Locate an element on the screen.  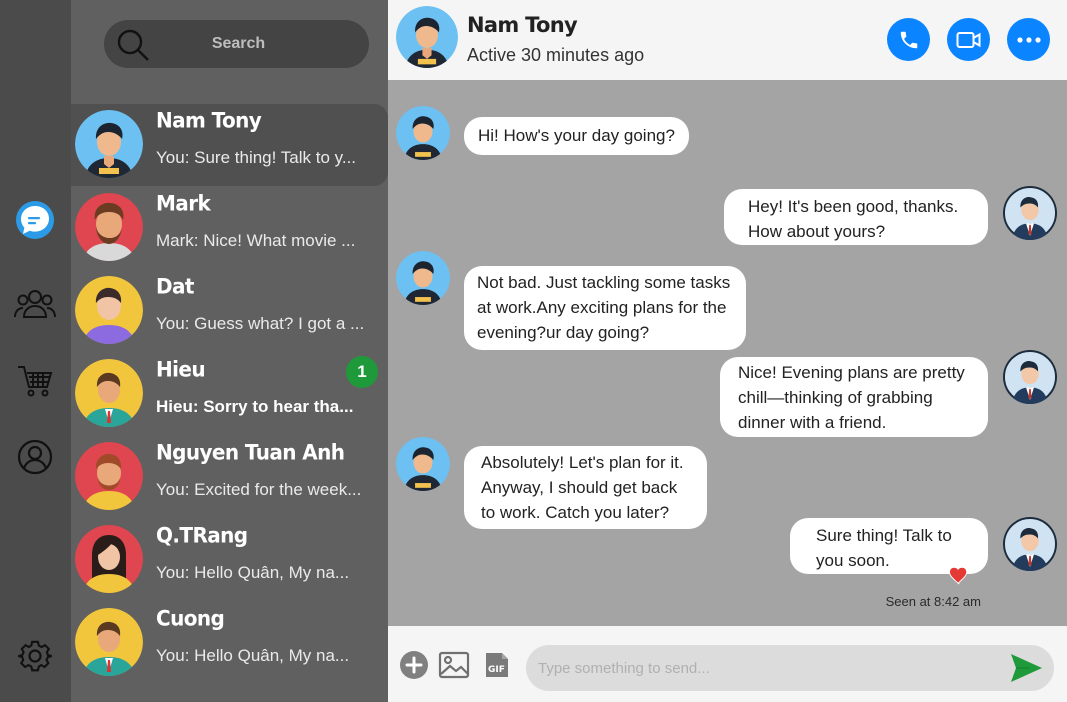
message-line: you soon. is located at coordinates (853, 560).